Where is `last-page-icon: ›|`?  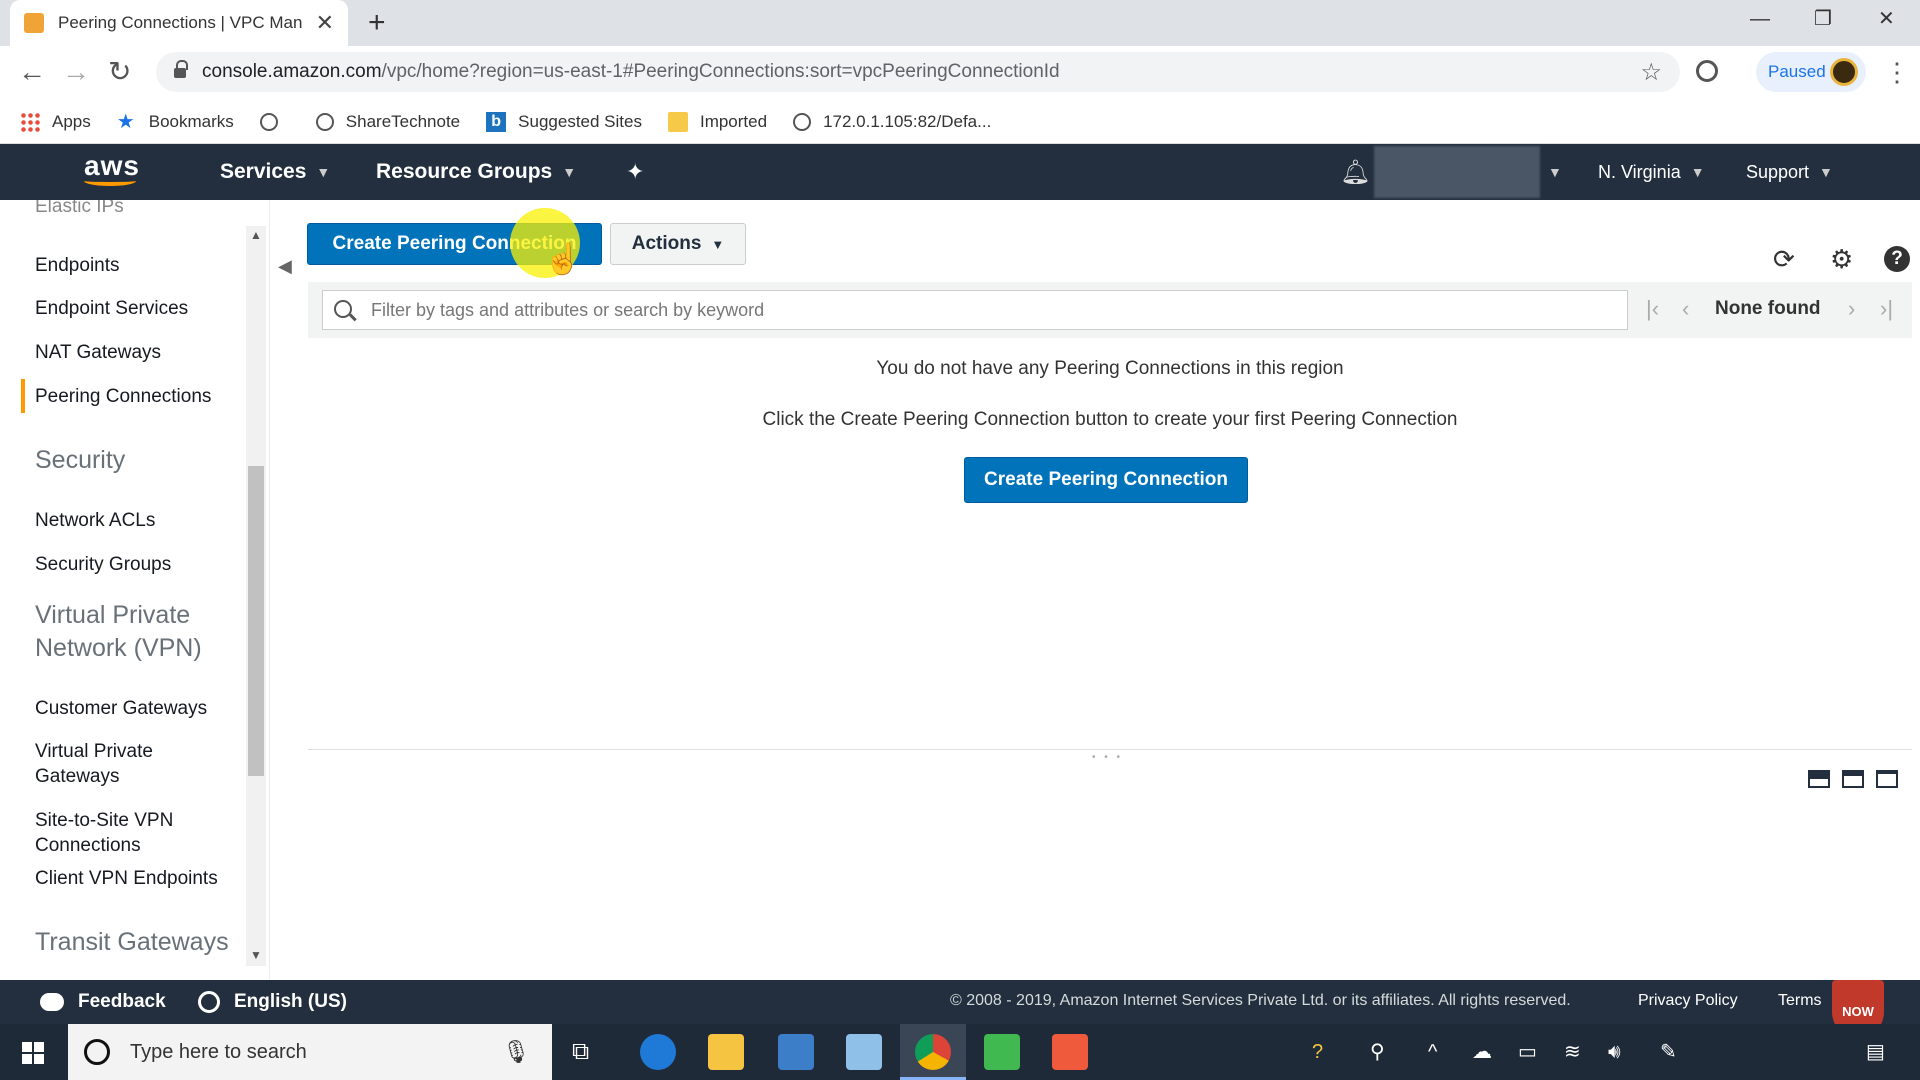
last-page-icon: ›| is located at coordinates (1886, 309).